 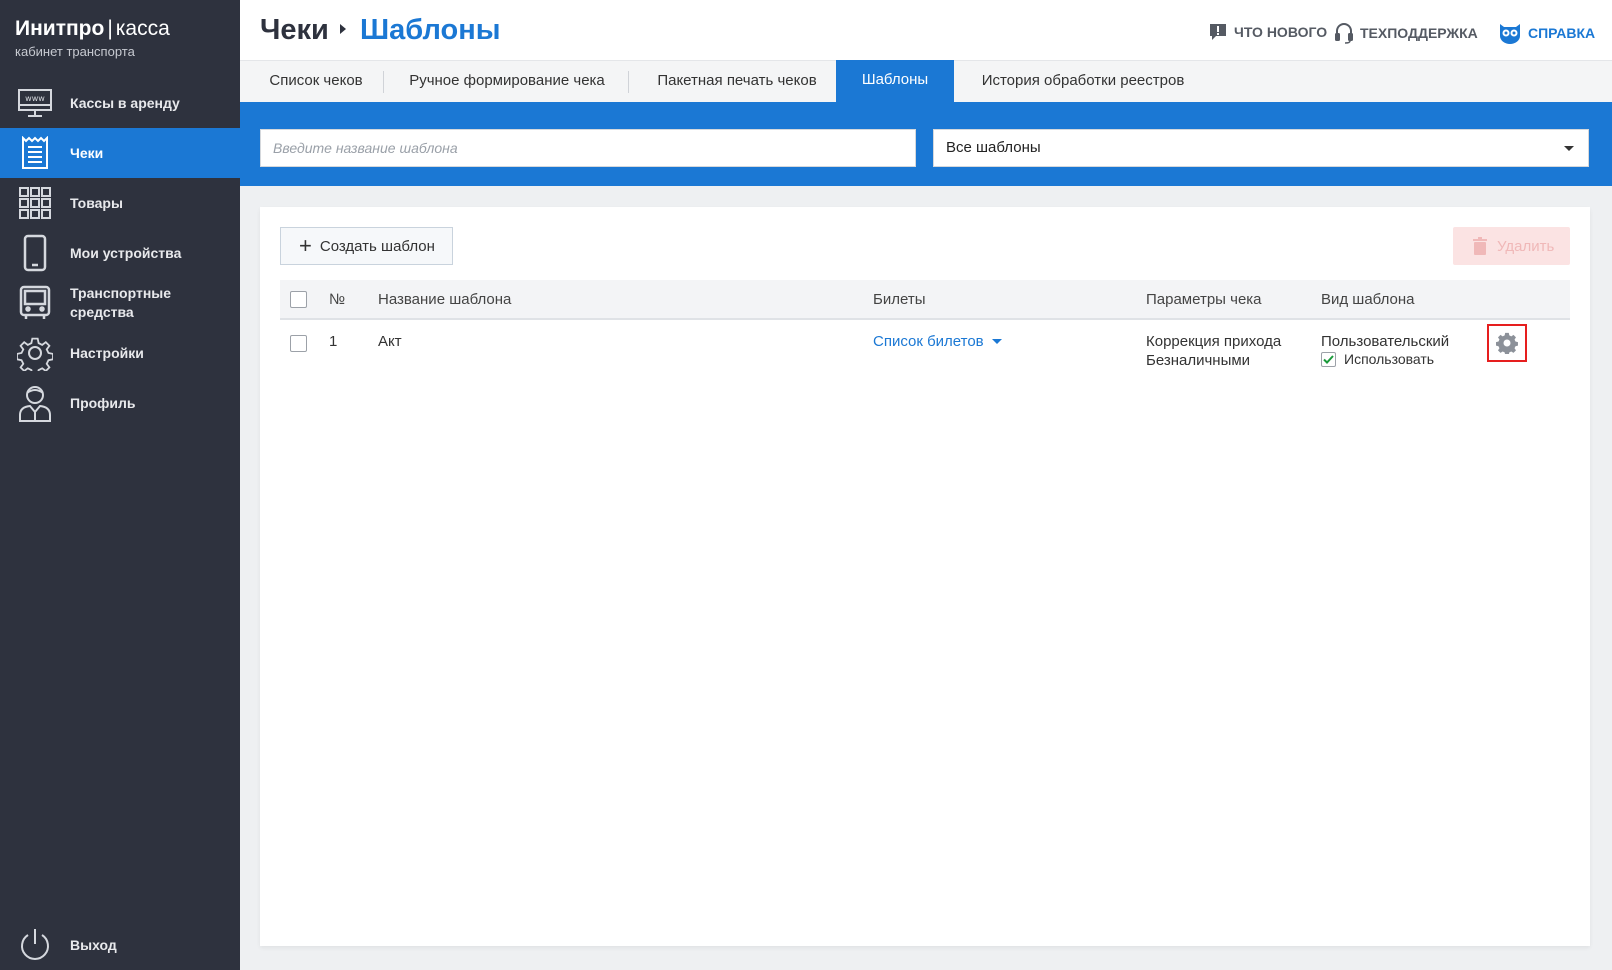 I want to click on logout-button: Выход, so click(x=120, y=945).